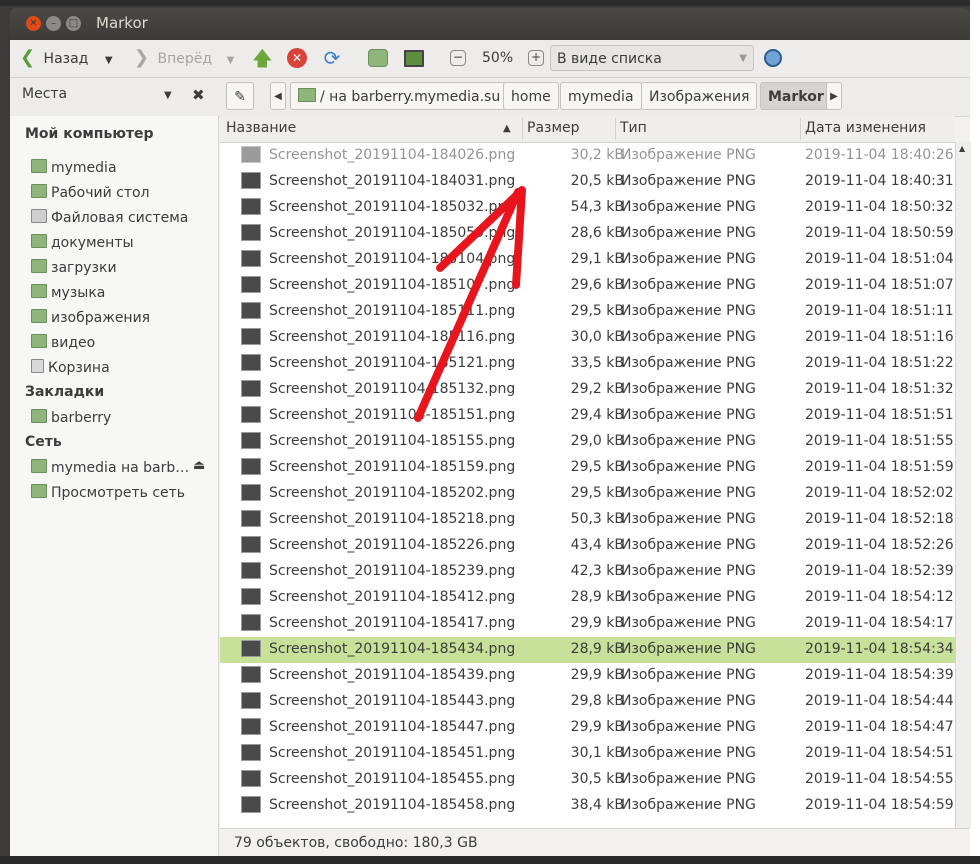  What do you see at coordinates (796, 96) in the screenshot?
I see `breadcrumb-current: Markor` at bounding box center [796, 96].